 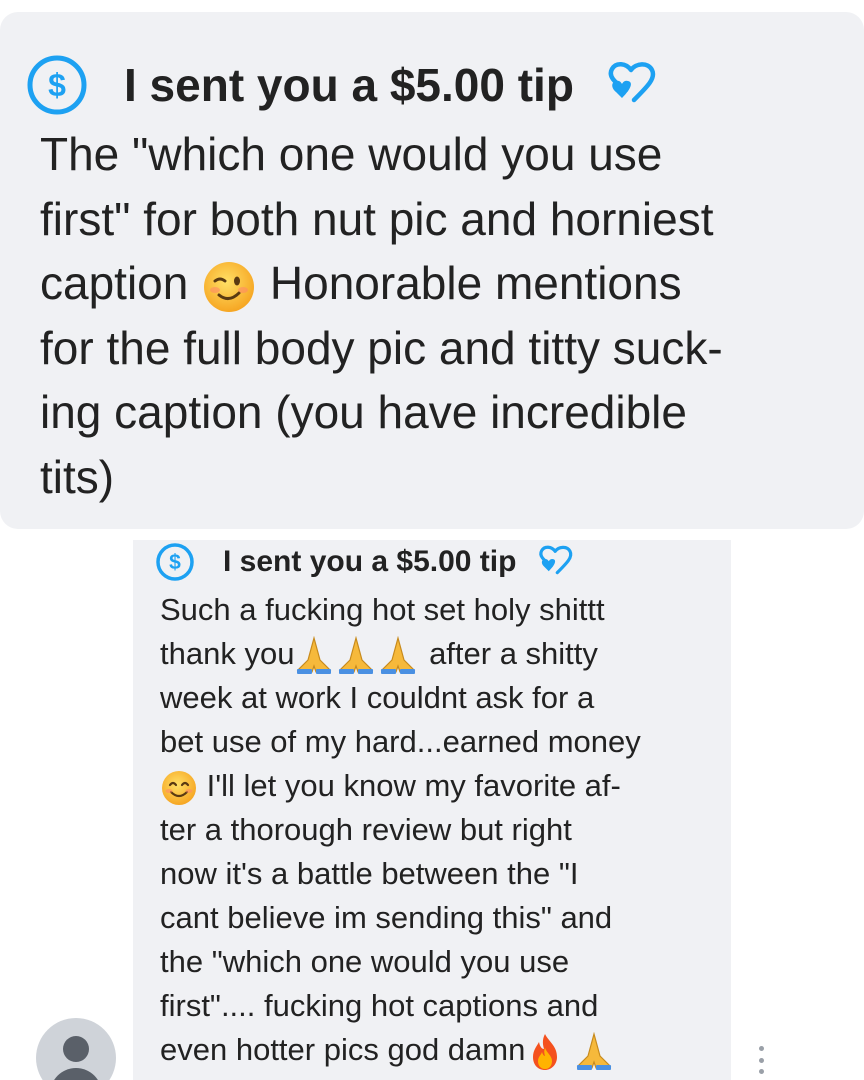 What do you see at coordinates (179, 788) in the screenshot?
I see `smiling-face-emoji-icon` at bounding box center [179, 788].